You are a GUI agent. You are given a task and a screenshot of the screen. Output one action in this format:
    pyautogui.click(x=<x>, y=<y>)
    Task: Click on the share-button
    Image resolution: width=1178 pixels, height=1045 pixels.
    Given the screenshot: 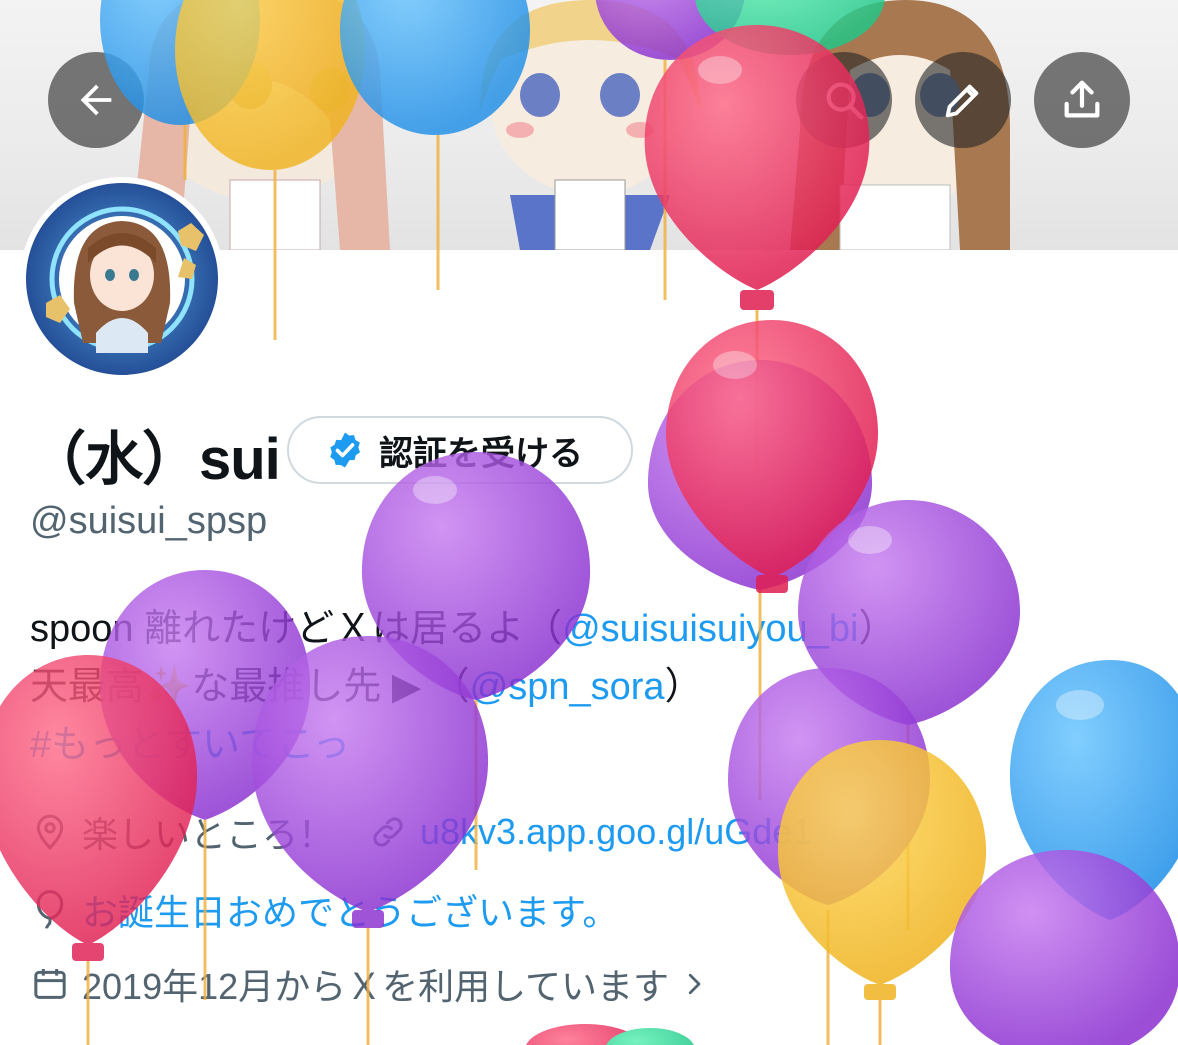 What is the action you would take?
    pyautogui.click(x=1082, y=100)
    